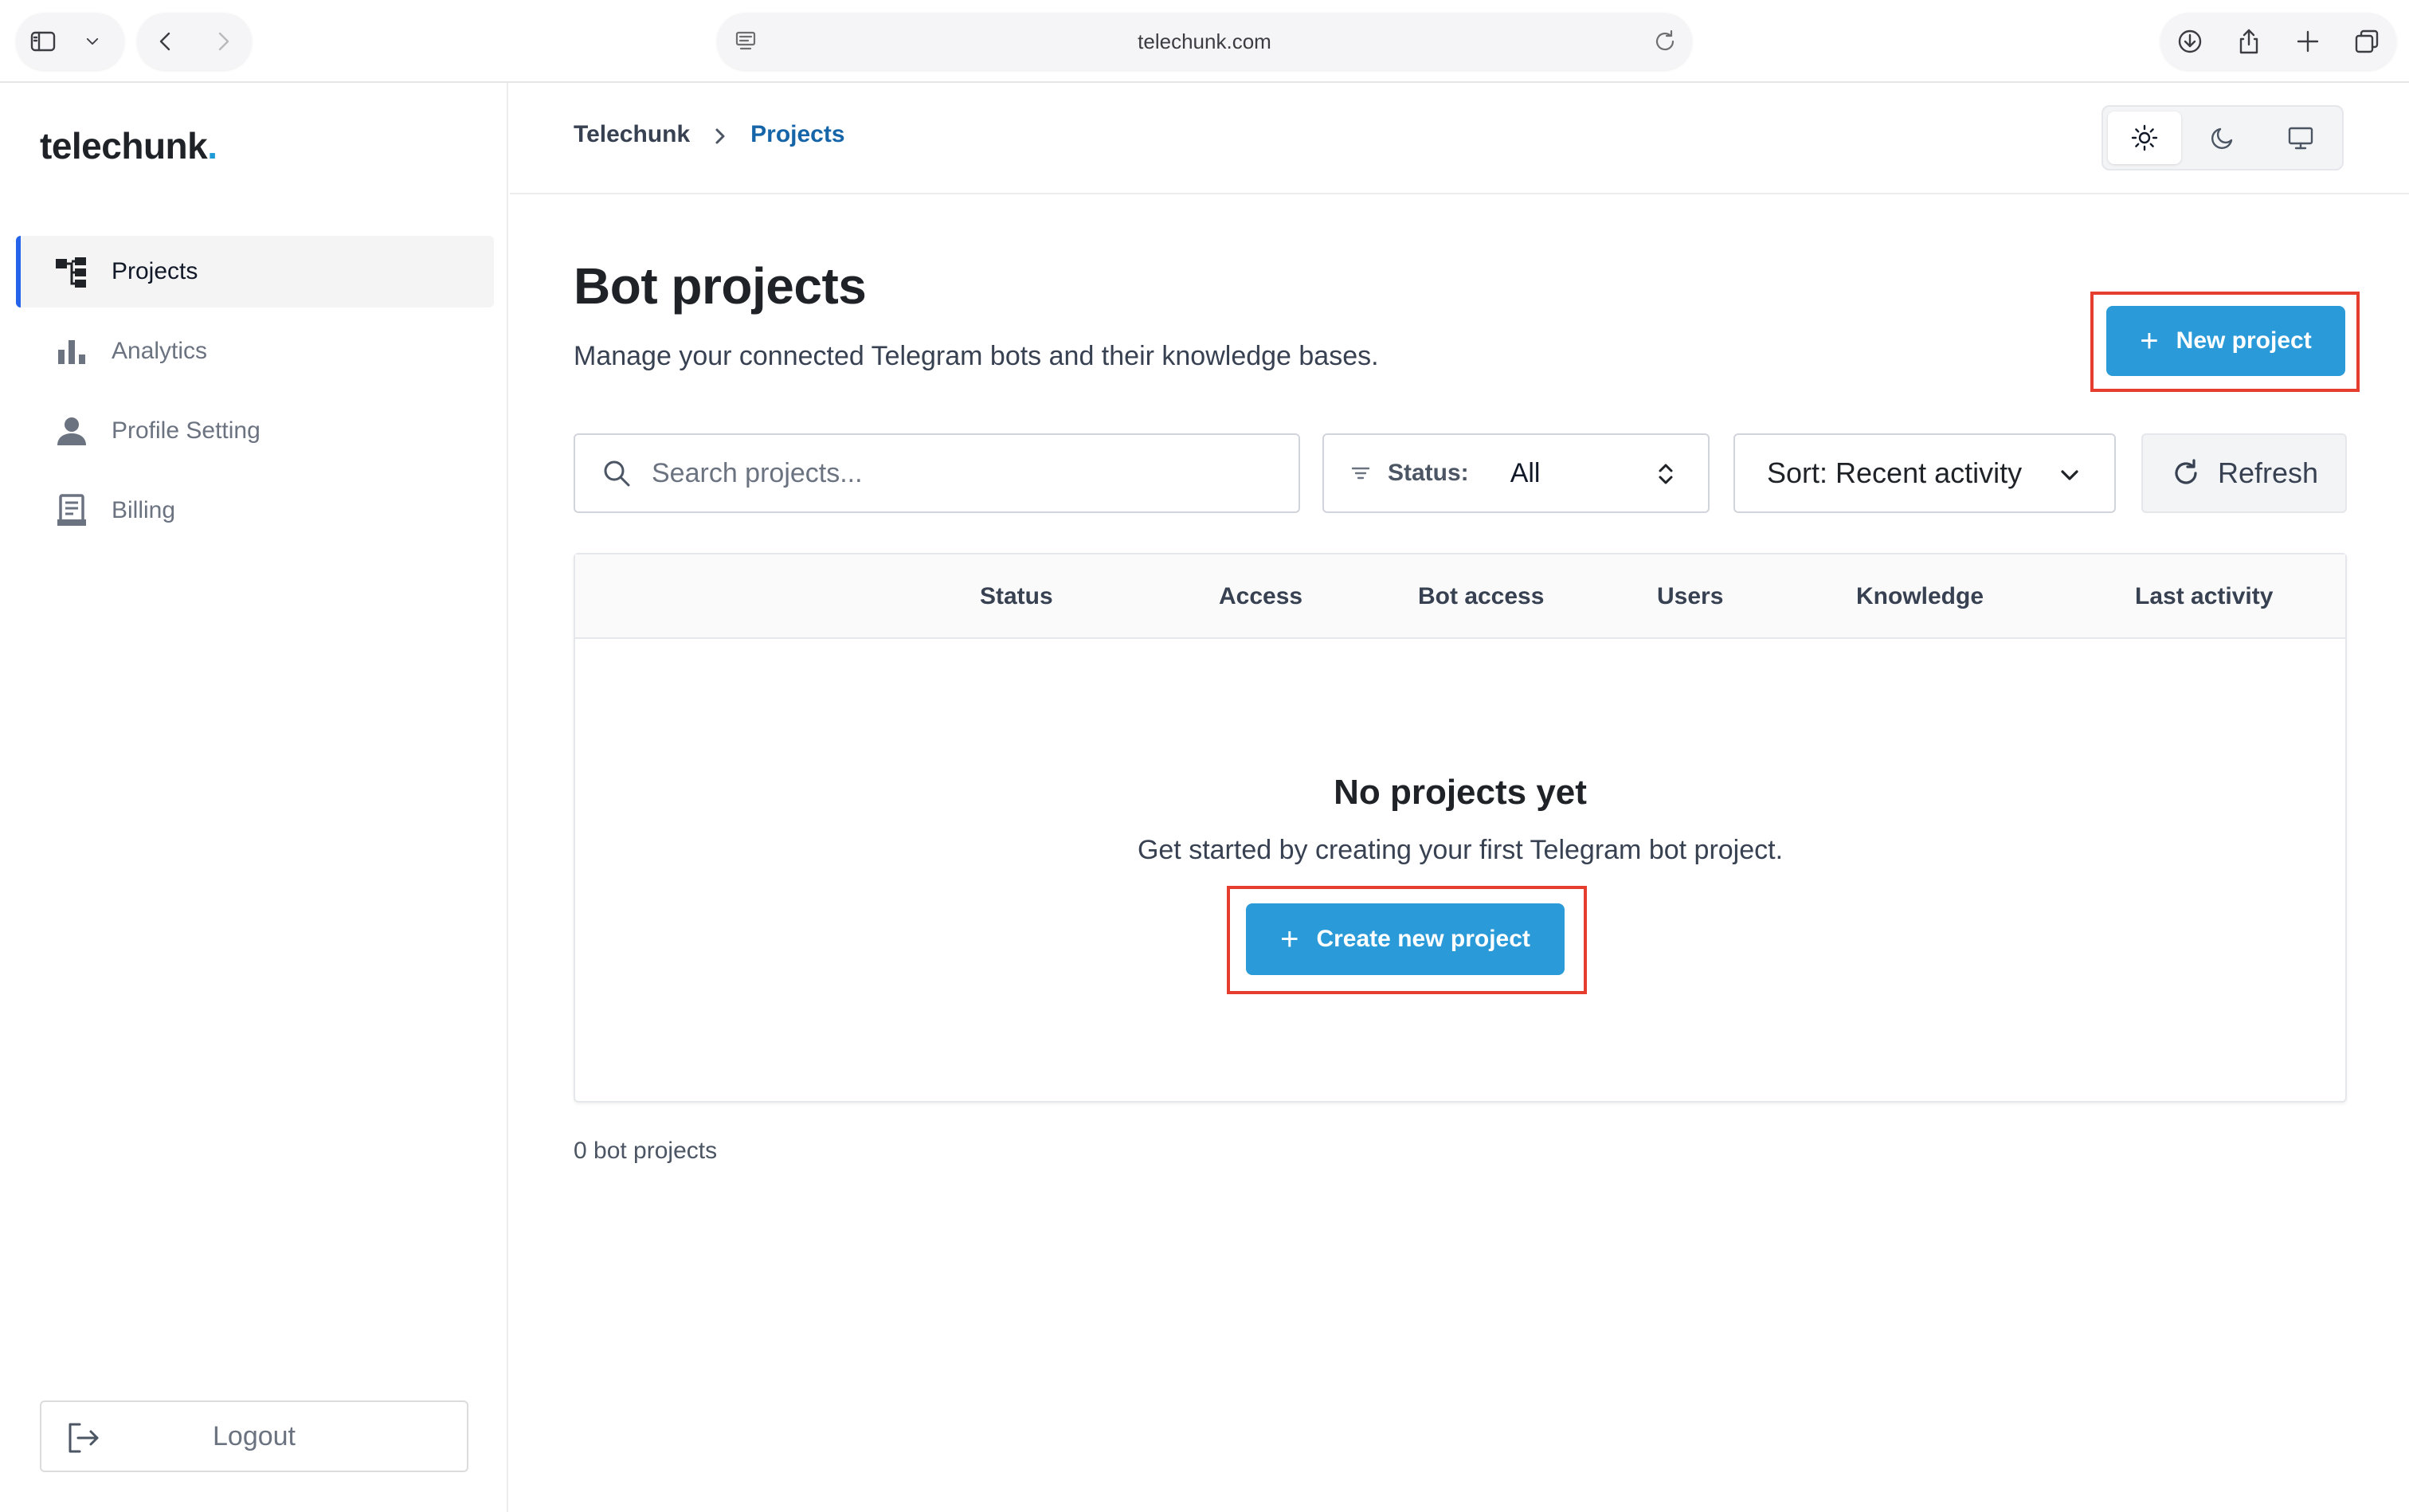 The image size is (2409, 1512). What do you see at coordinates (255, 351) in the screenshot?
I see `sidebar-item-analytics: Analytics` at bounding box center [255, 351].